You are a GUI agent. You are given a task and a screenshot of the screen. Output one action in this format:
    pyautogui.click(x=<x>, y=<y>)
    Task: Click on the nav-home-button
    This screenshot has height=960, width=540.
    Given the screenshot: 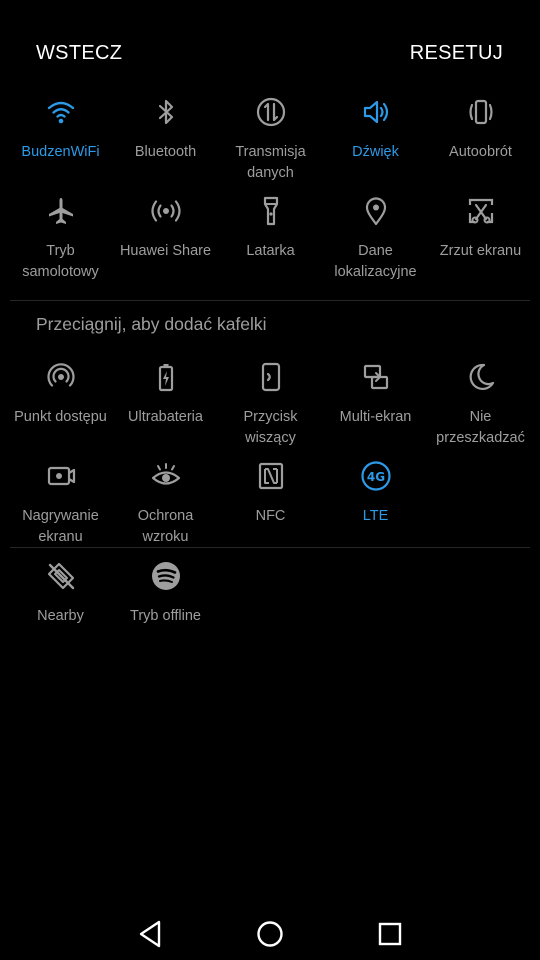 What is the action you would take?
    pyautogui.click(x=270, y=934)
    